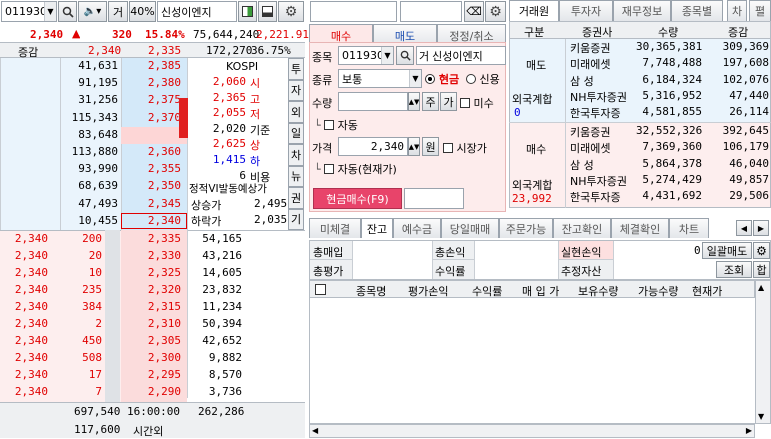 The image size is (771, 439). I want to click on balance-vscroll: ▲ ▼, so click(763, 352).